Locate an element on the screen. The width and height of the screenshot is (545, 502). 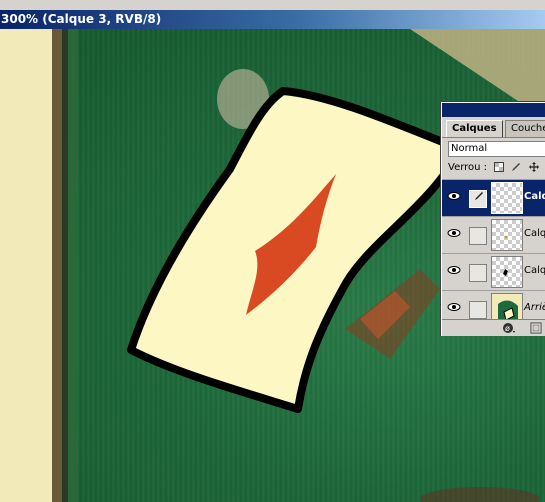
document-title: 300% (Calque 3, RVB/8) is located at coordinates (81, 19).